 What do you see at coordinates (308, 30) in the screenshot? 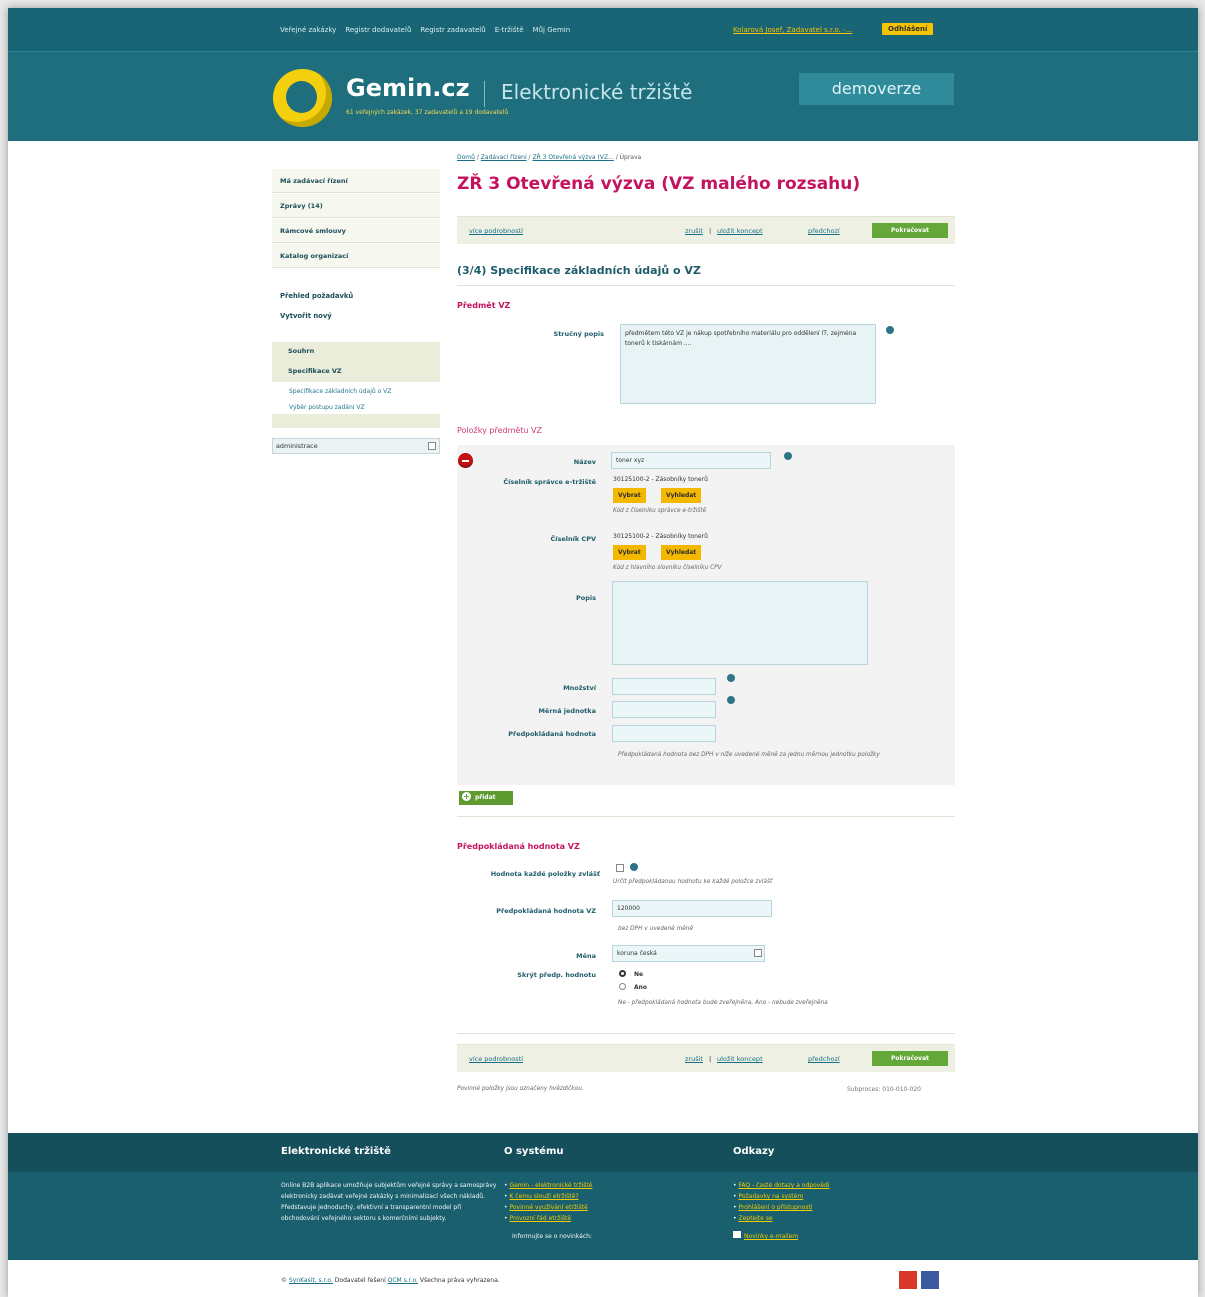
I see `nav-public-contracts: Veřejné zakázky` at bounding box center [308, 30].